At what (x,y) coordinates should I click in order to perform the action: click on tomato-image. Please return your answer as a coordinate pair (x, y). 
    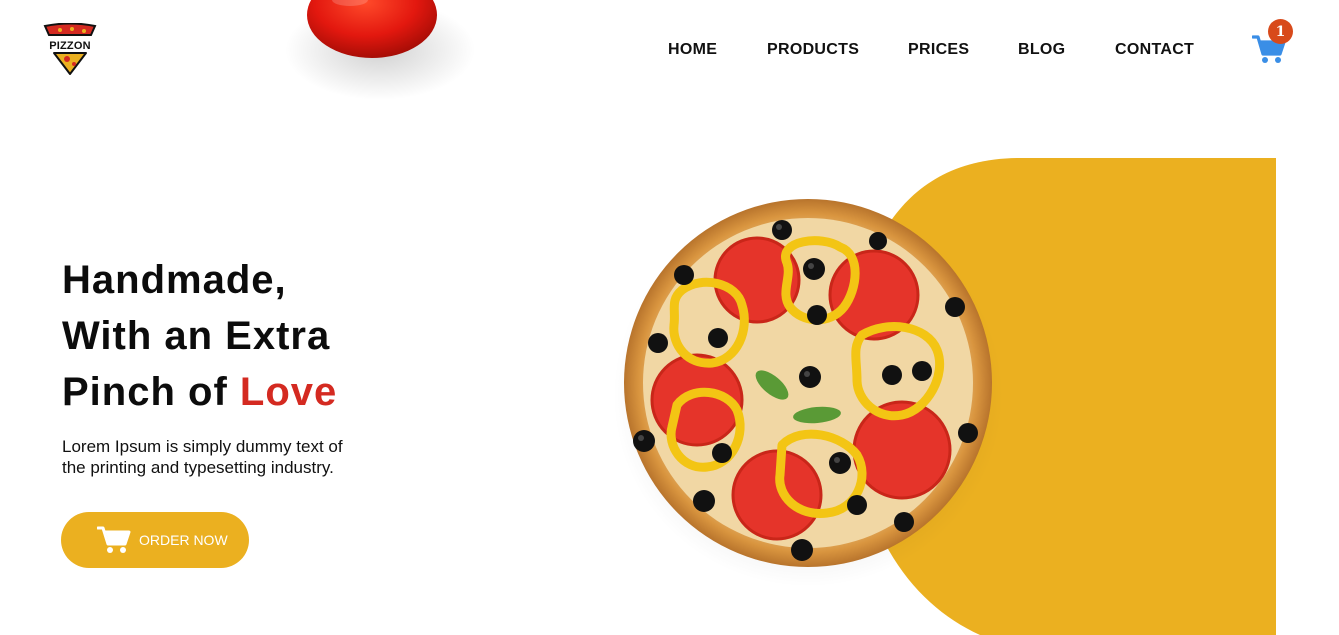
    Looking at the image, I should click on (380, 50).